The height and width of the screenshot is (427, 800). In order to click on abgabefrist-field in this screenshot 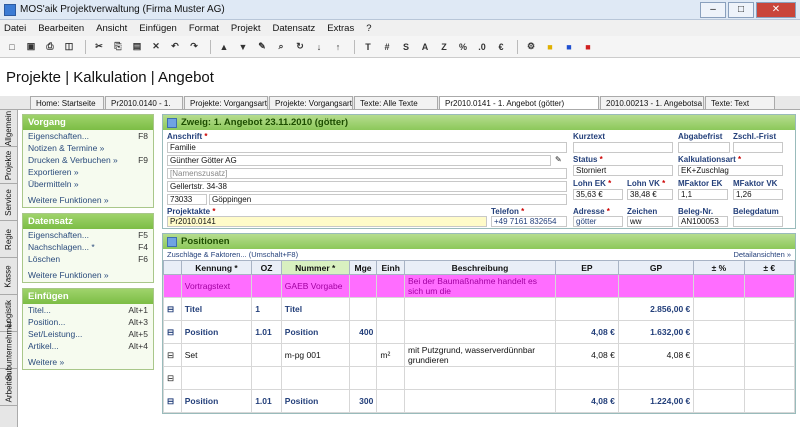, I will do `click(704, 147)`.